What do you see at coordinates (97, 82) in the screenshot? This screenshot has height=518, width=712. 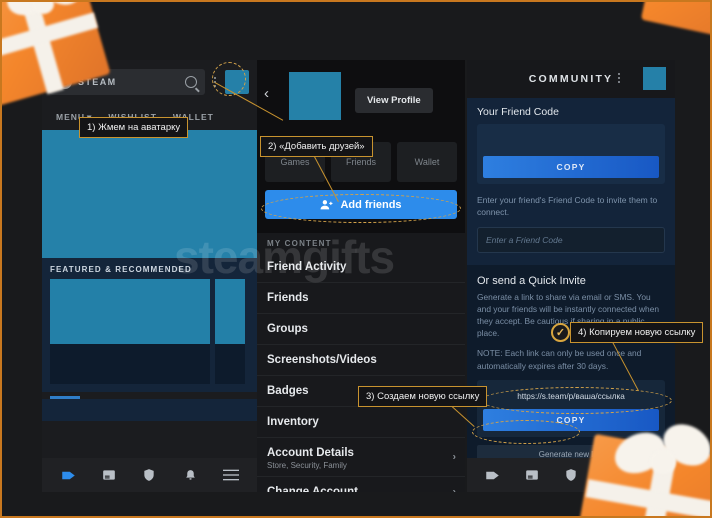 I see `steam-brand-label: STEAM` at bounding box center [97, 82].